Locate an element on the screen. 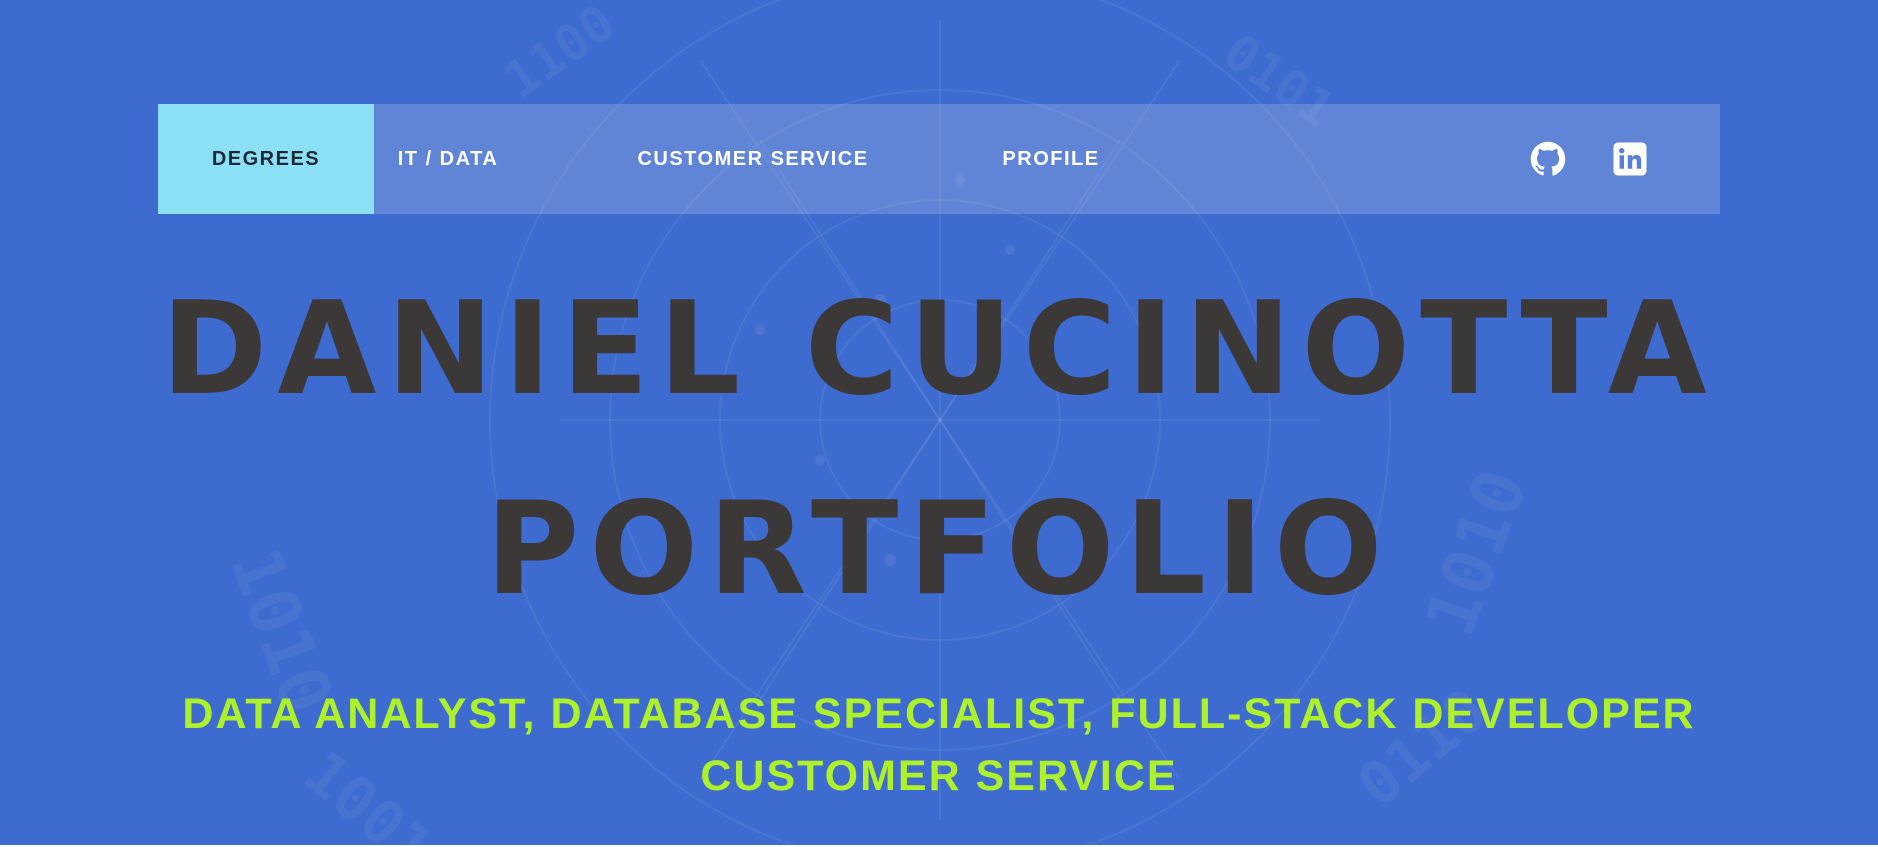 This screenshot has width=1878, height=847. github-icon is located at coordinates (1548, 159).